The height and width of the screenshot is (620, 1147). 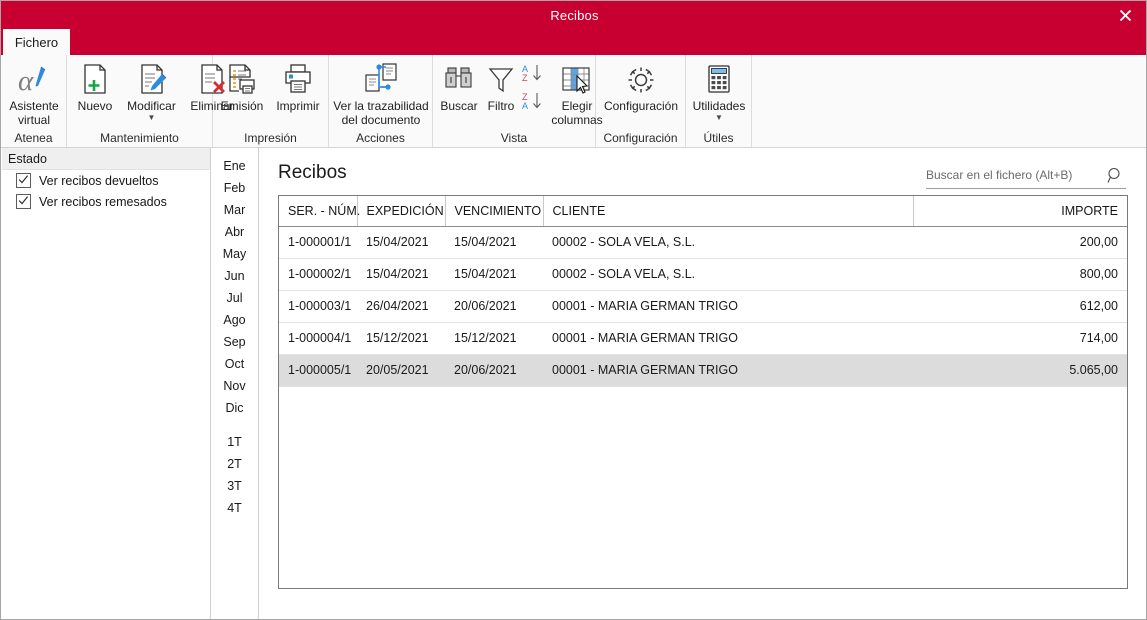 I want to click on filter-panel-header-label: Estado, so click(x=27, y=158).